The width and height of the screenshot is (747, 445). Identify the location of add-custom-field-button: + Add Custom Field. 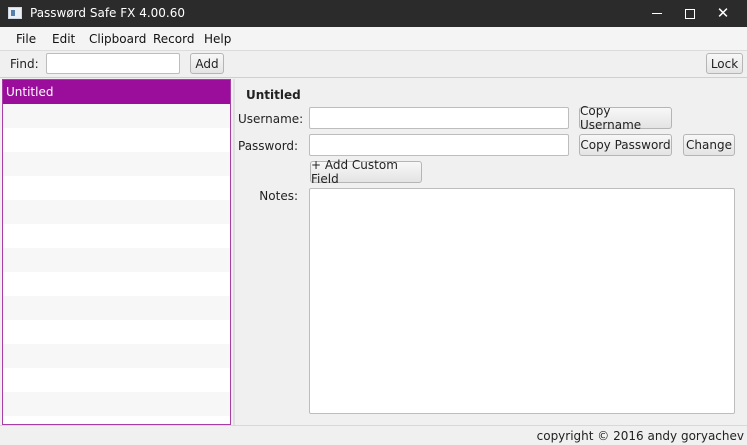
(366, 172).